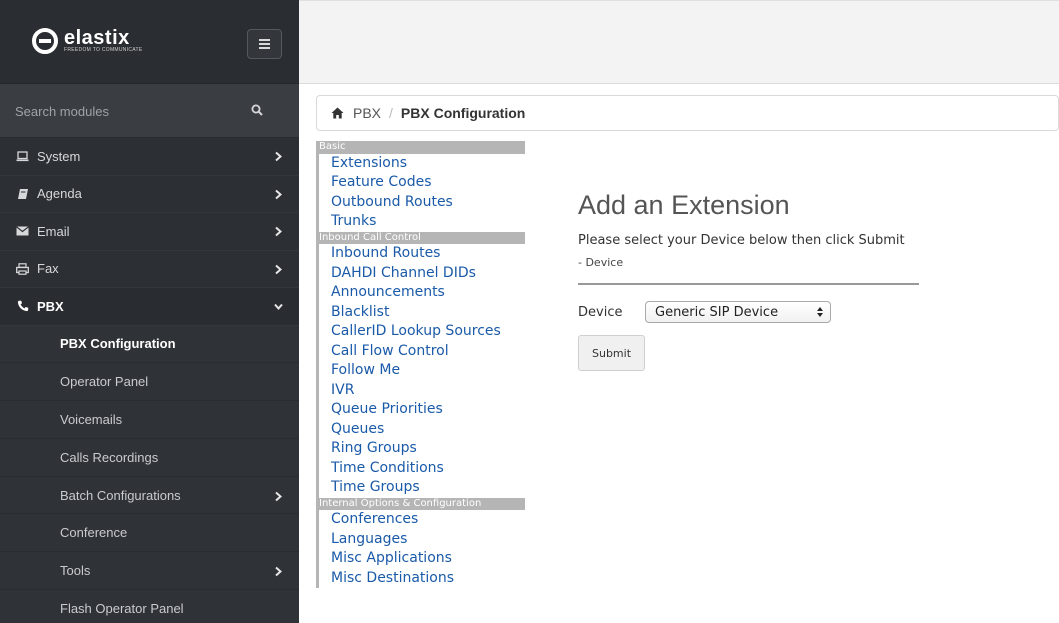 The width and height of the screenshot is (1059, 623). Describe the element at coordinates (420, 273) in the screenshot. I see `nav-link-dahdi-channel-dids: DAHDI Channel DIDs` at that location.